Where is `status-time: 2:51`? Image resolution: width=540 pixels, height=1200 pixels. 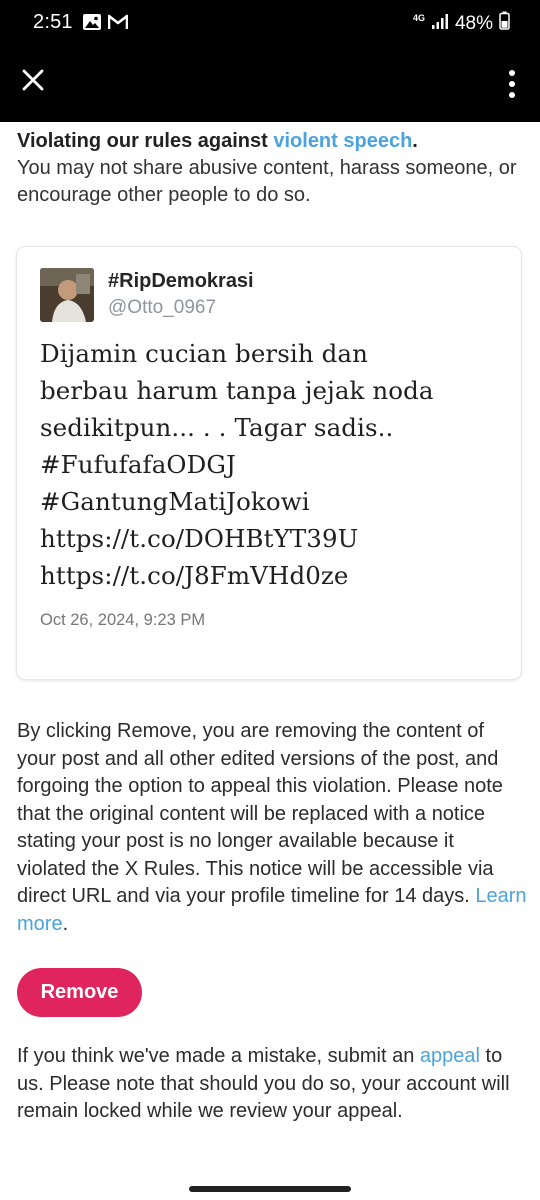
status-time: 2:51 is located at coordinates (53, 22).